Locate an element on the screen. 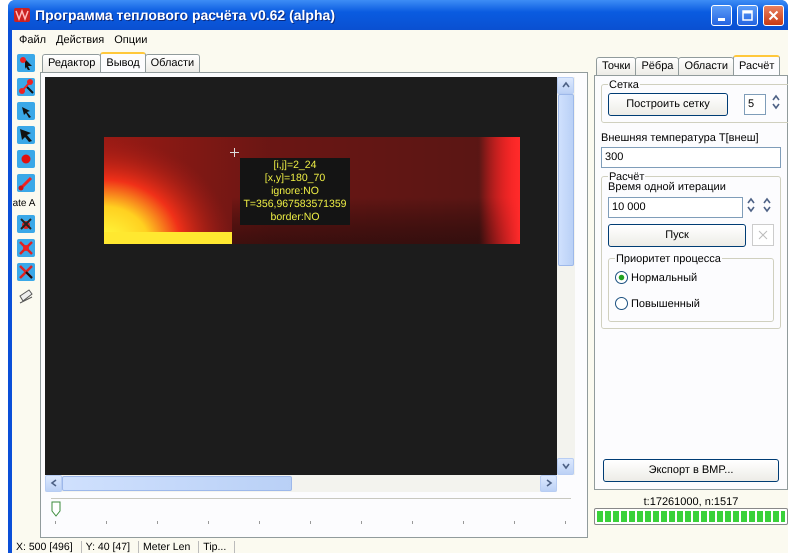 The width and height of the screenshot is (788, 553). tab: Расчёт is located at coordinates (756, 64).